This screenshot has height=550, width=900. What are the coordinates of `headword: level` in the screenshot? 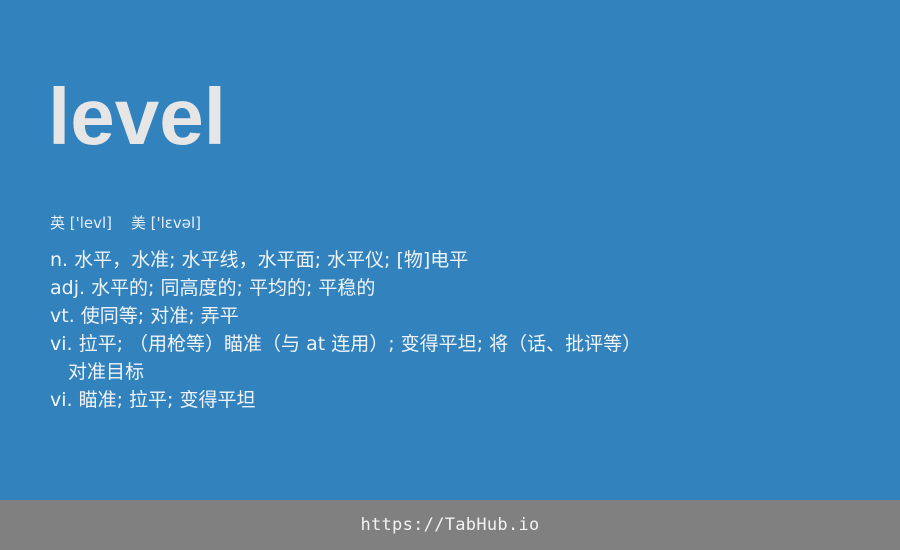 It's located at (137, 116).